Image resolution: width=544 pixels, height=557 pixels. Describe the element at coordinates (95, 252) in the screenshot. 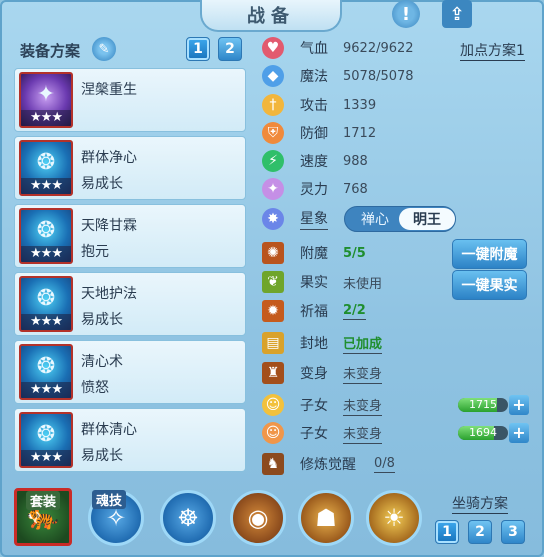

I see `skill-sub: 抱元` at that location.